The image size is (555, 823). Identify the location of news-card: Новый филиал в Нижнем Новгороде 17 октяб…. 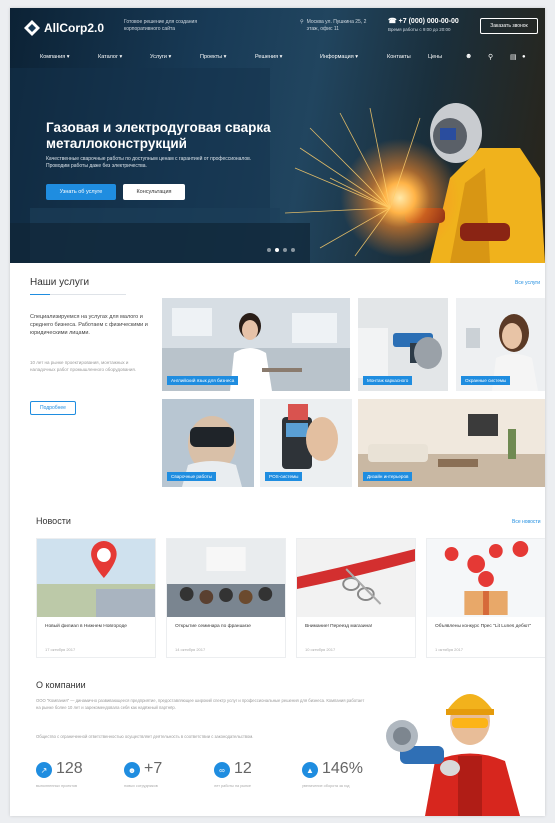
(96, 598).